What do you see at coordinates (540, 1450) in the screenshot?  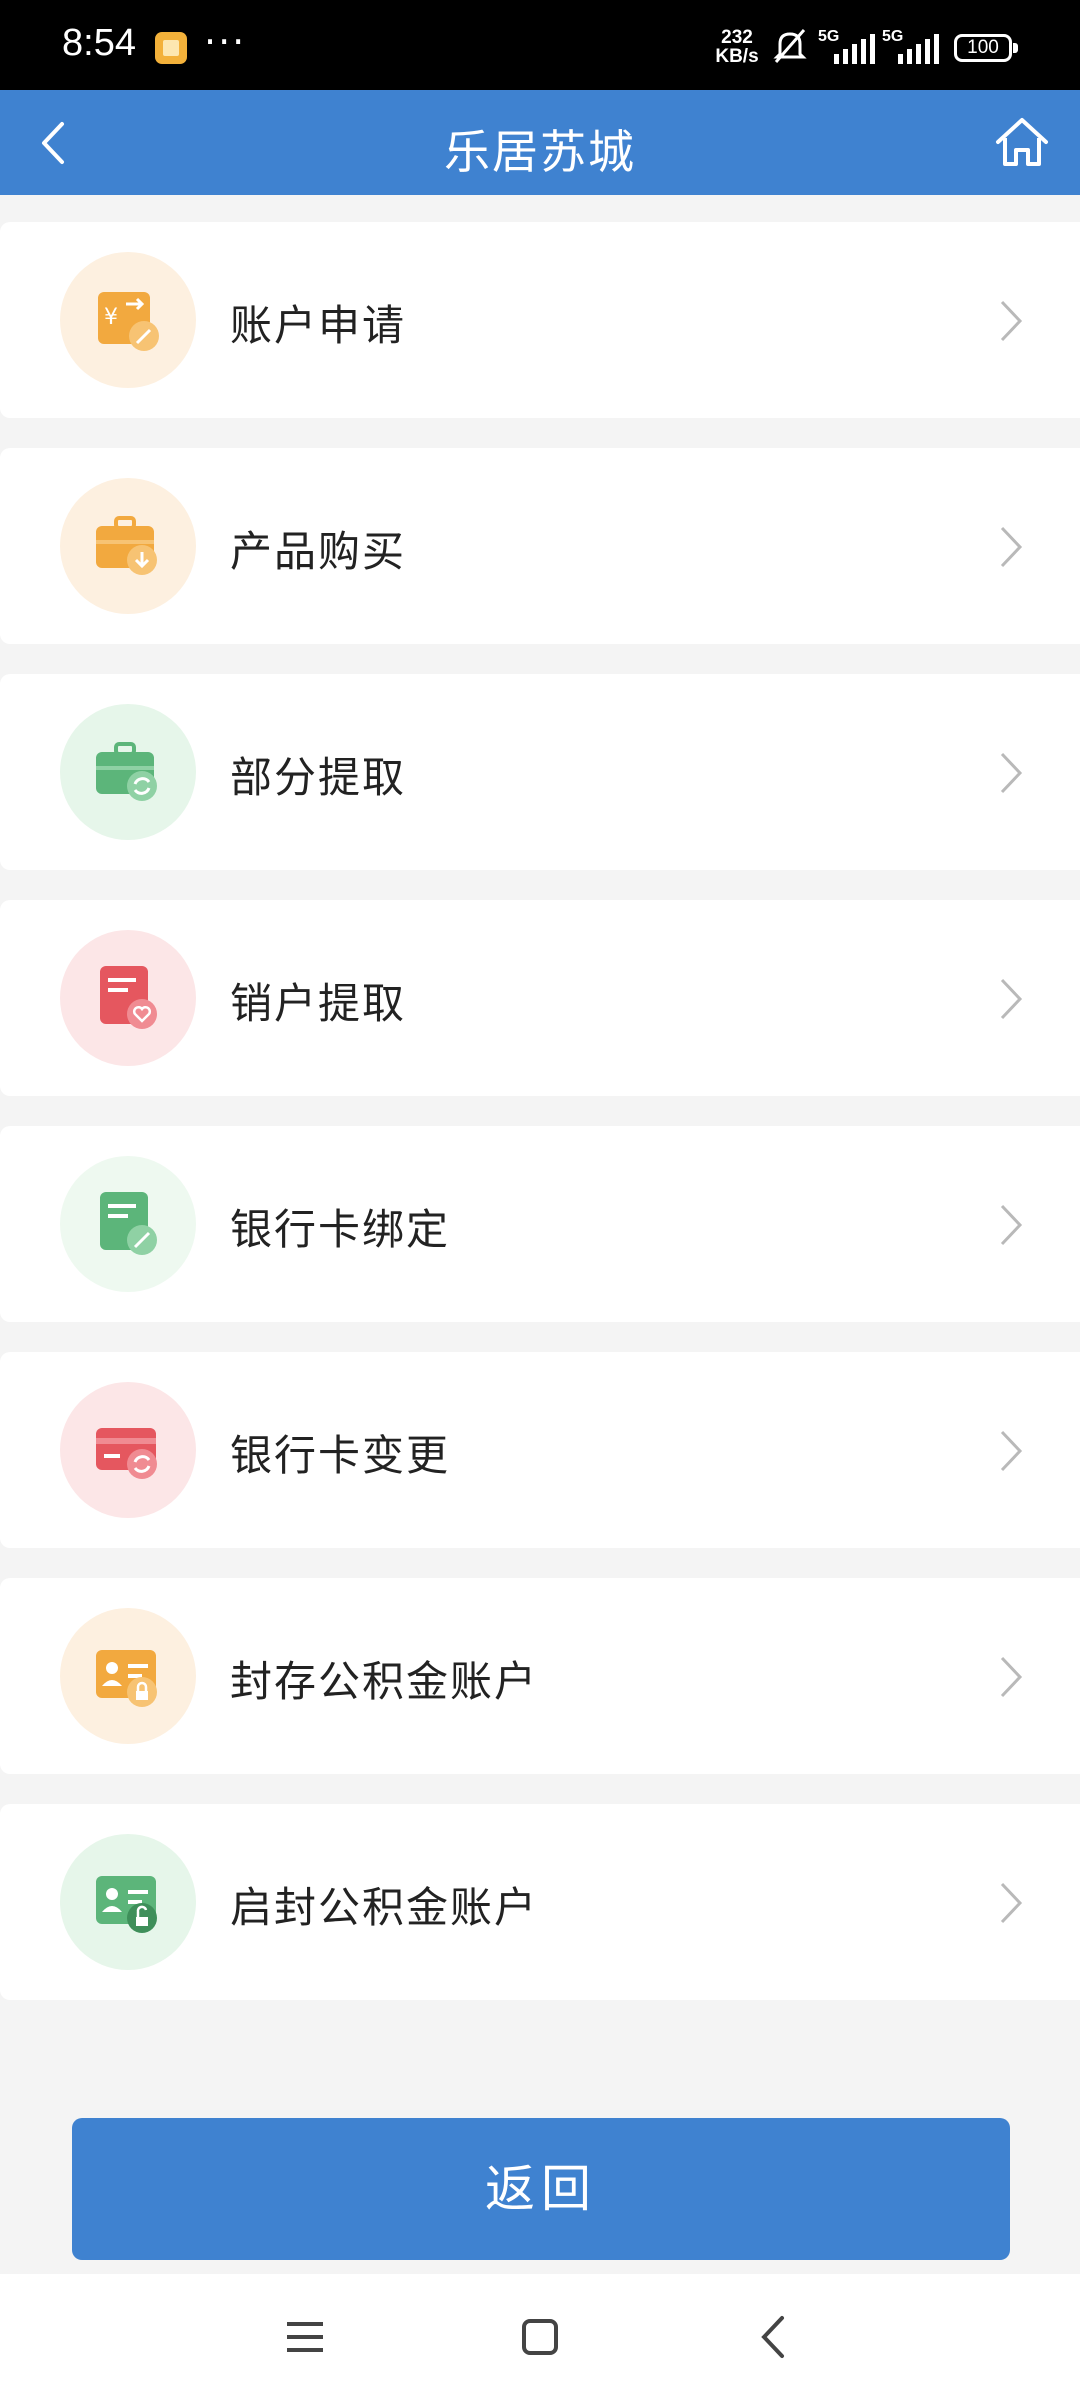 I see `menu-item-change-card: 银行卡变更` at bounding box center [540, 1450].